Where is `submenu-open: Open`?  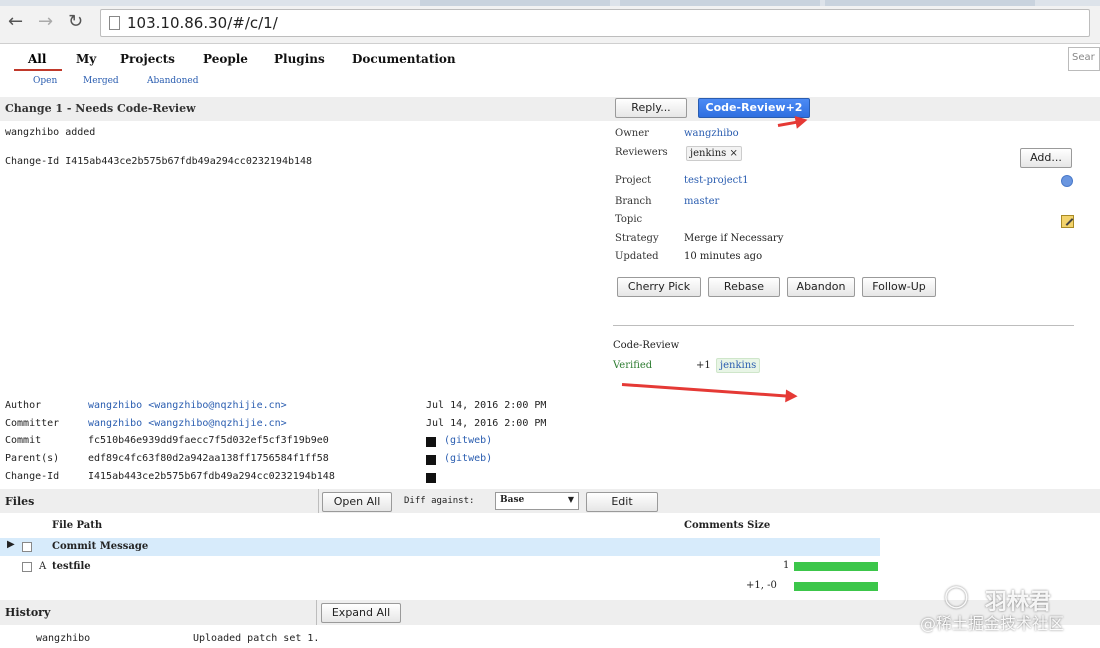
submenu-open: Open is located at coordinates (45, 81).